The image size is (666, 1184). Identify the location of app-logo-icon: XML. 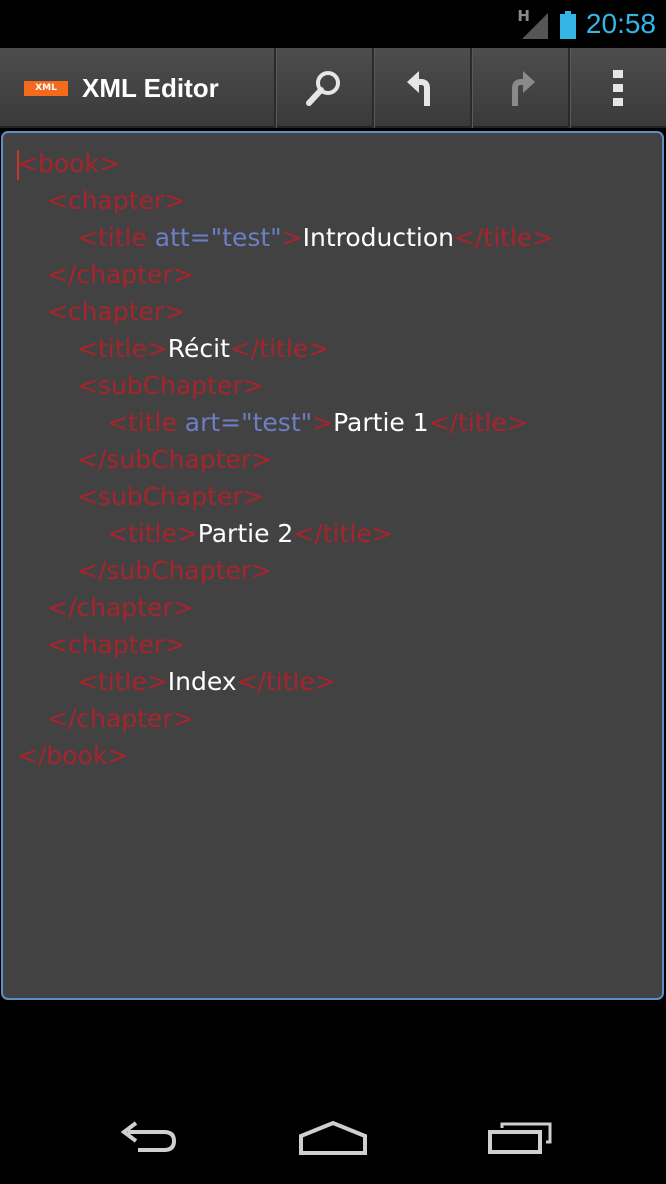
(46, 88).